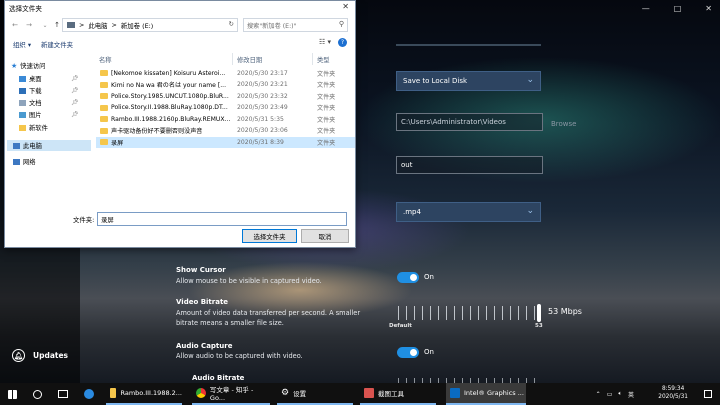 Image resolution: width=720 pixels, height=405 pixels. I want to click on nav-quick-access-label: 快速访问, so click(33, 66).